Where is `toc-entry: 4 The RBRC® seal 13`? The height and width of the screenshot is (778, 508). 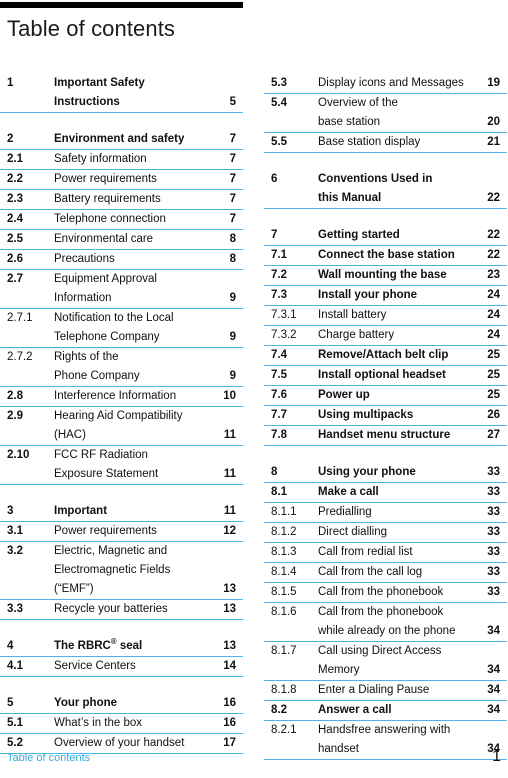
toc-entry: 4 The RBRC® seal 13 is located at coordinates (121, 647).